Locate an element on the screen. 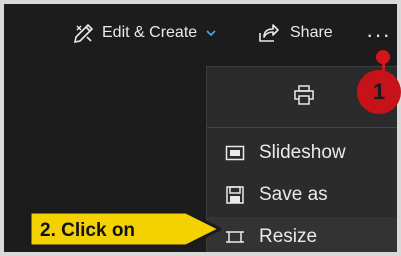  menu-item-resize: Resize is located at coordinates (302, 234).